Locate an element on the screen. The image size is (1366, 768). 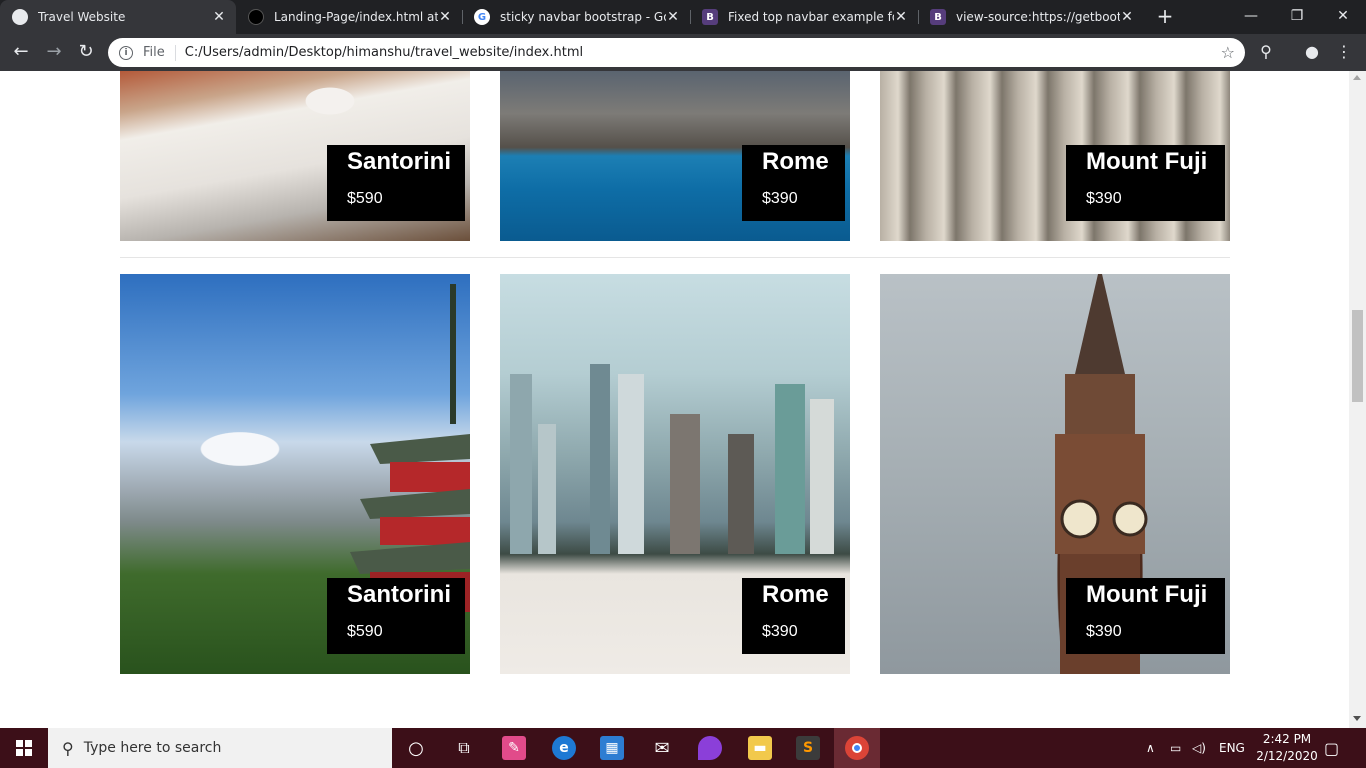
scroll-thumb is located at coordinates (1357, 356).